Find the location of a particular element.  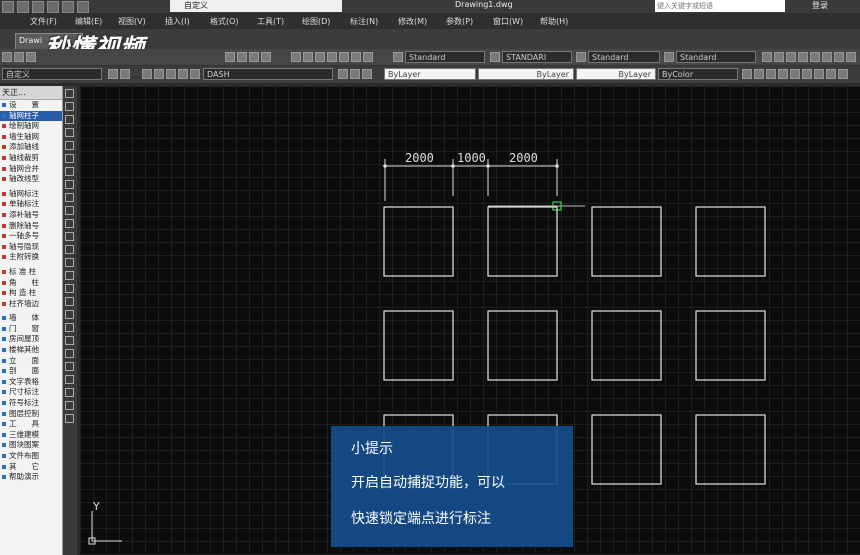

panel-item: 构 造 柱 is located at coordinates (31, 293).